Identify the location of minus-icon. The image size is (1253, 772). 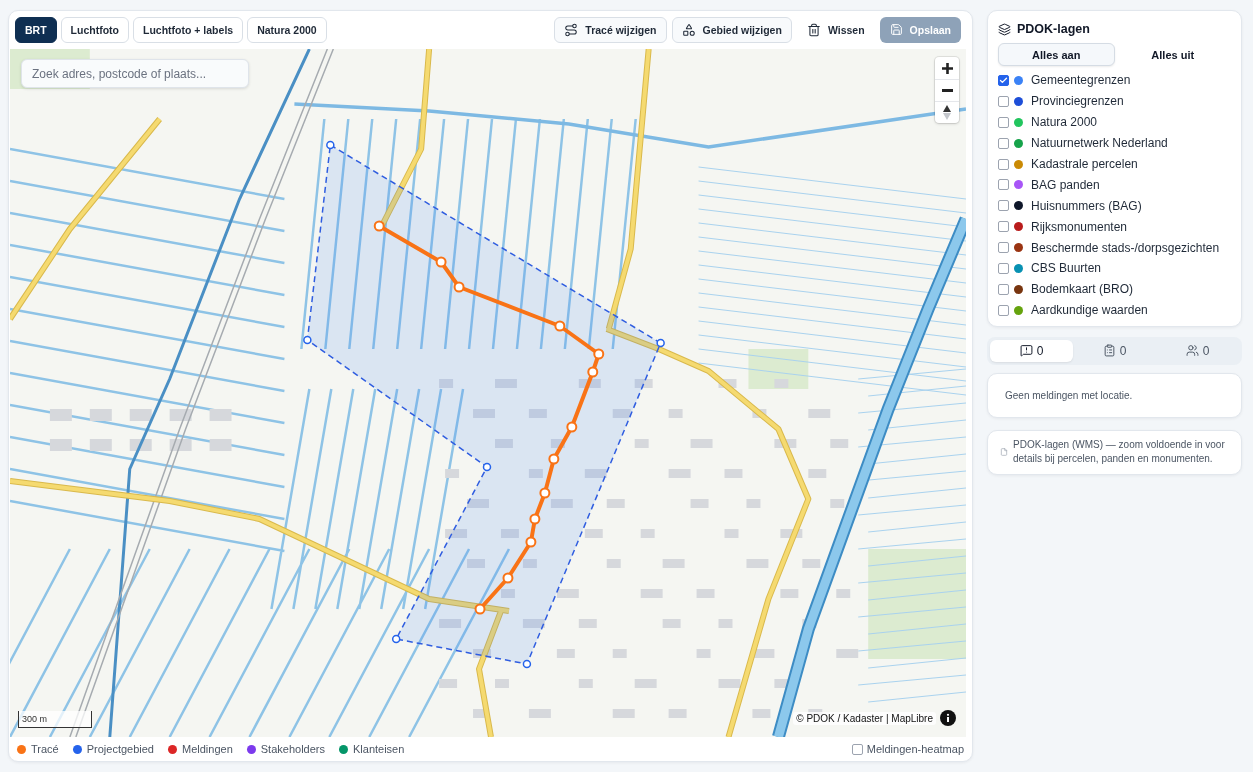
(947, 90).